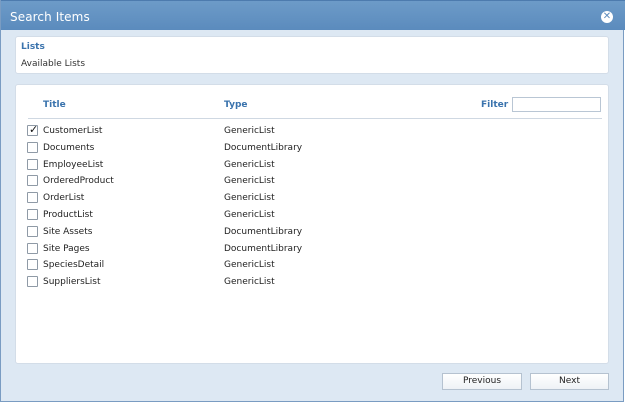 The image size is (628, 404). What do you see at coordinates (50, 17) in the screenshot?
I see `dialog-title: Search Items` at bounding box center [50, 17].